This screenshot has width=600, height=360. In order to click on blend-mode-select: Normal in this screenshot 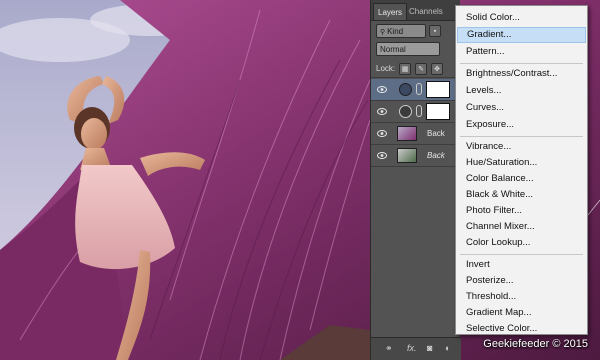, I will do `click(408, 49)`.